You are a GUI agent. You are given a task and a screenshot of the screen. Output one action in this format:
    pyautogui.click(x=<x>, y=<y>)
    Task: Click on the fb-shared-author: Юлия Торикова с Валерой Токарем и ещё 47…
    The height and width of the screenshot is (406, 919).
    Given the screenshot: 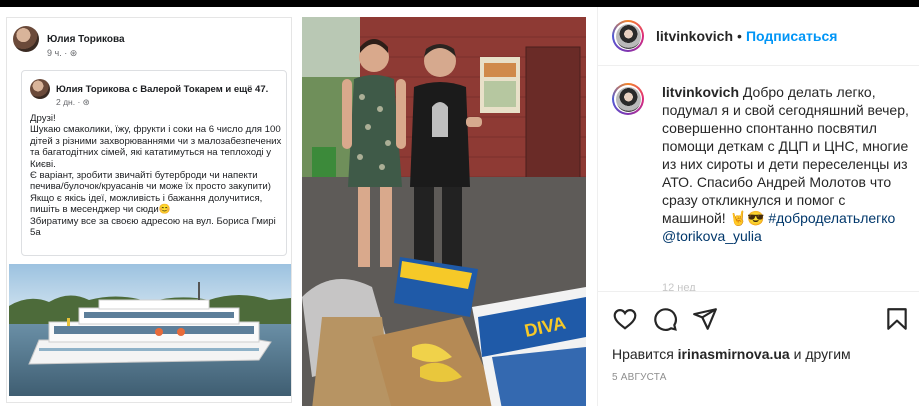 What is the action you would take?
    pyautogui.click(x=162, y=89)
    